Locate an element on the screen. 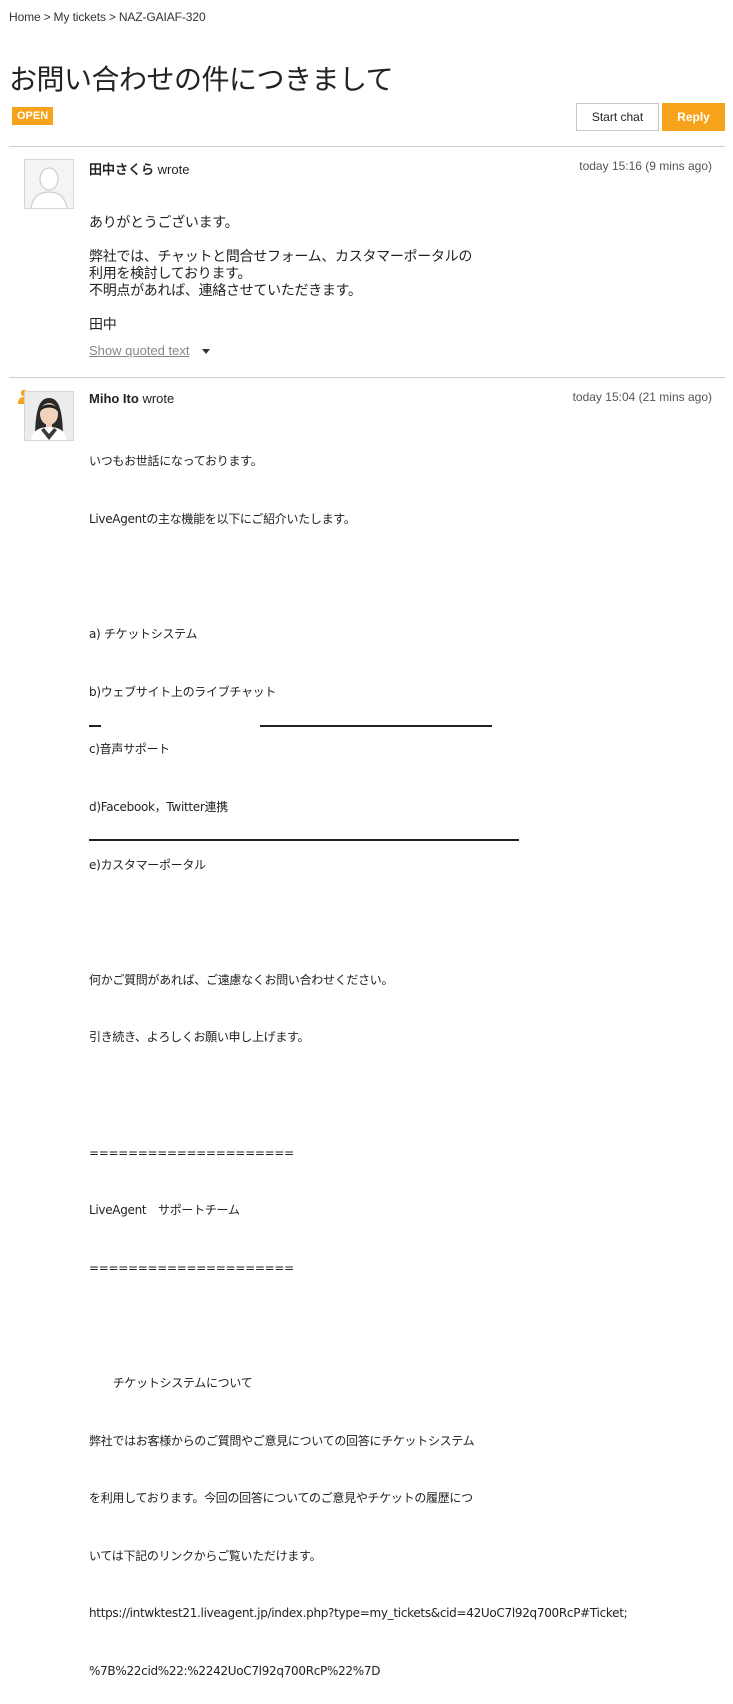 This screenshot has width=733, height=1704. message-line: 不明点があれば、連絡させていただきます。 is located at coordinates (225, 291).